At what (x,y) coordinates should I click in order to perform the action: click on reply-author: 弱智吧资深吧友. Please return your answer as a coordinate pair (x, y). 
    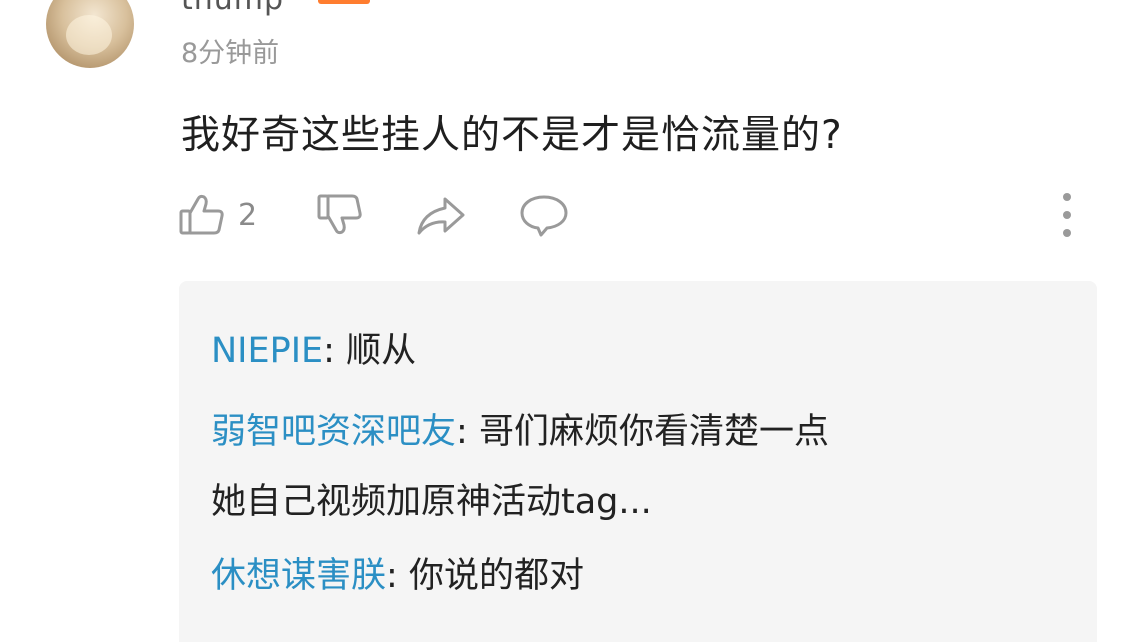
    Looking at the image, I should click on (333, 432).